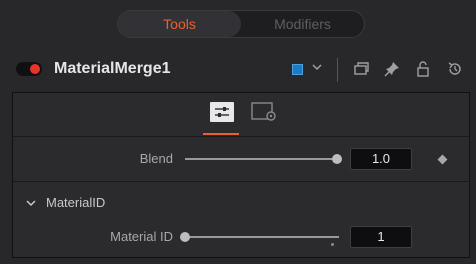 The height and width of the screenshot is (264, 476). Describe the element at coordinates (361, 69) in the screenshot. I see `window-icon` at that location.